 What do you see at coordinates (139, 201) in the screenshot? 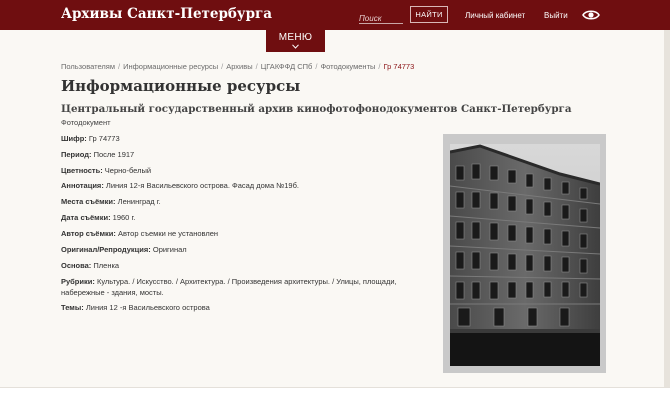
I see `field-value: Ленинград г.` at bounding box center [139, 201].